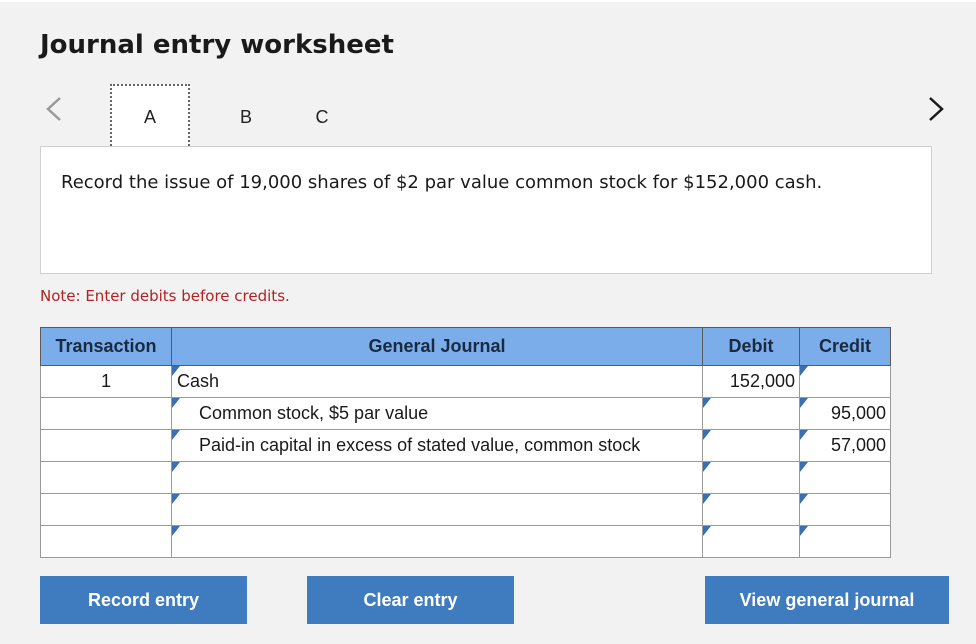  What do you see at coordinates (762, 381) in the screenshot?
I see `debit-value: 152,000` at bounding box center [762, 381].